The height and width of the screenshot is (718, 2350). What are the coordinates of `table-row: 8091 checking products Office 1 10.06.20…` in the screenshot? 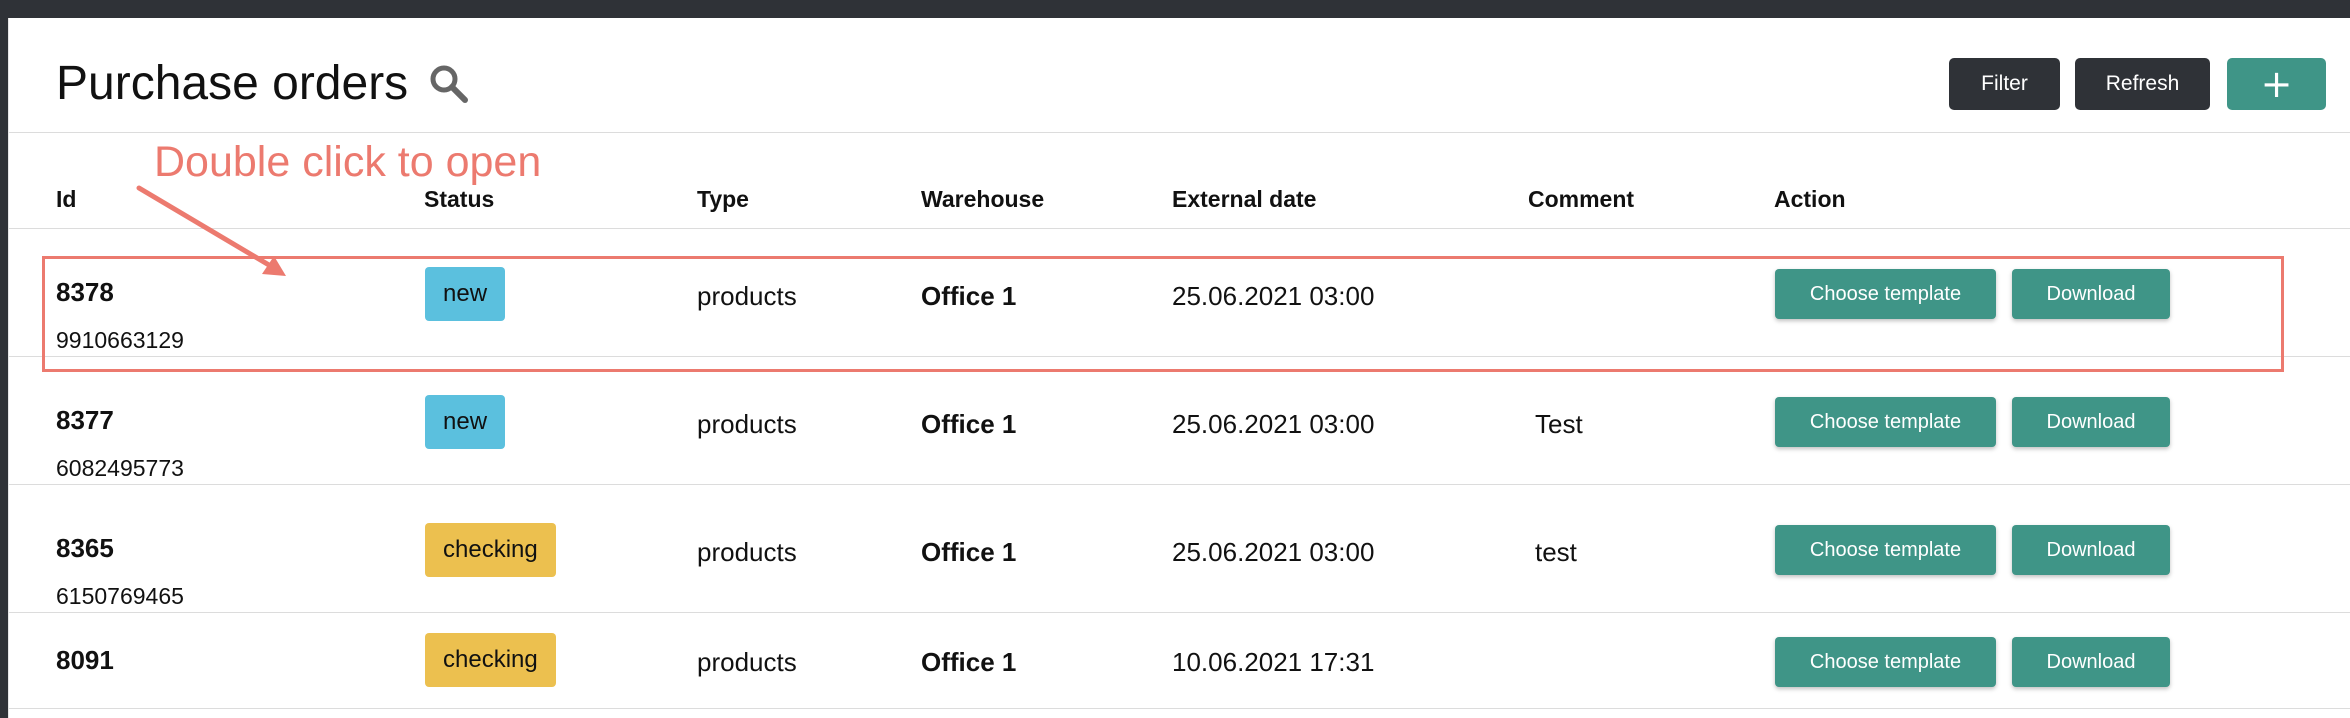 It's located at (1179, 661).